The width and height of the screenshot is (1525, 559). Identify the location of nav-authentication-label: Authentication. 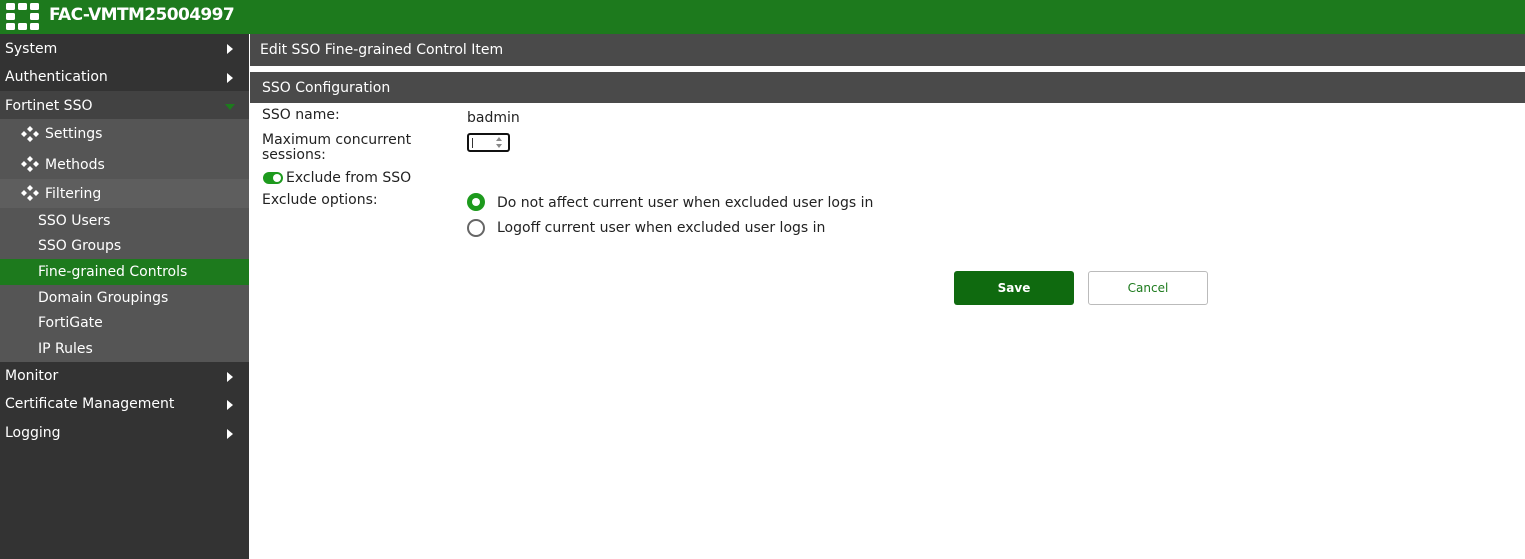
(56, 77).